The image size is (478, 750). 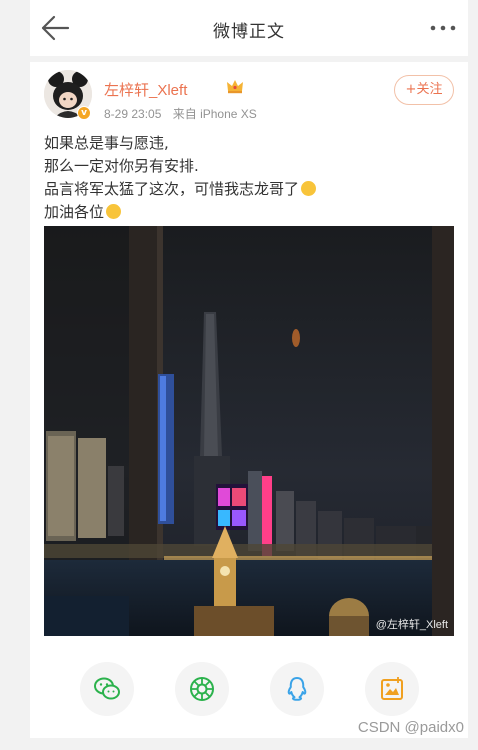 I want to click on post-text-line: 如果总是事与愿违,, so click(x=106, y=143).